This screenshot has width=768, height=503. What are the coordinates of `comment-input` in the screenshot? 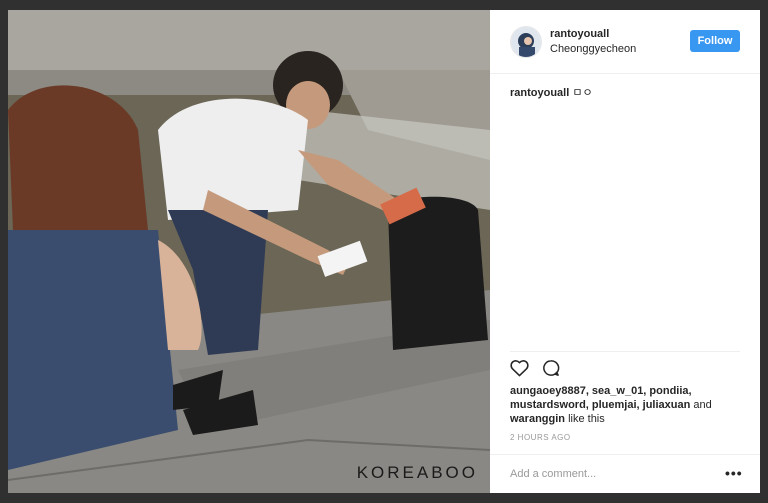 It's located at (610, 474).